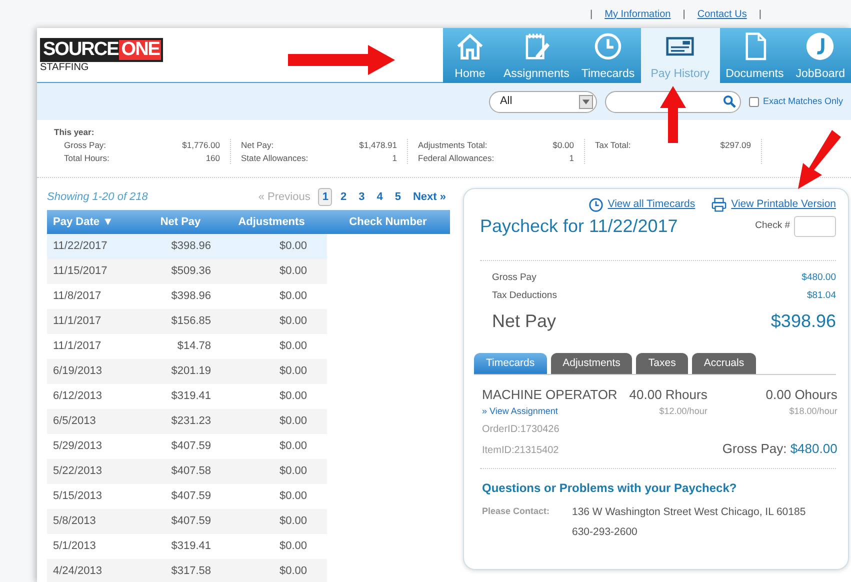 The width and height of the screenshot is (851, 582). What do you see at coordinates (510, 363) in the screenshot?
I see `tab: Timecards` at bounding box center [510, 363].